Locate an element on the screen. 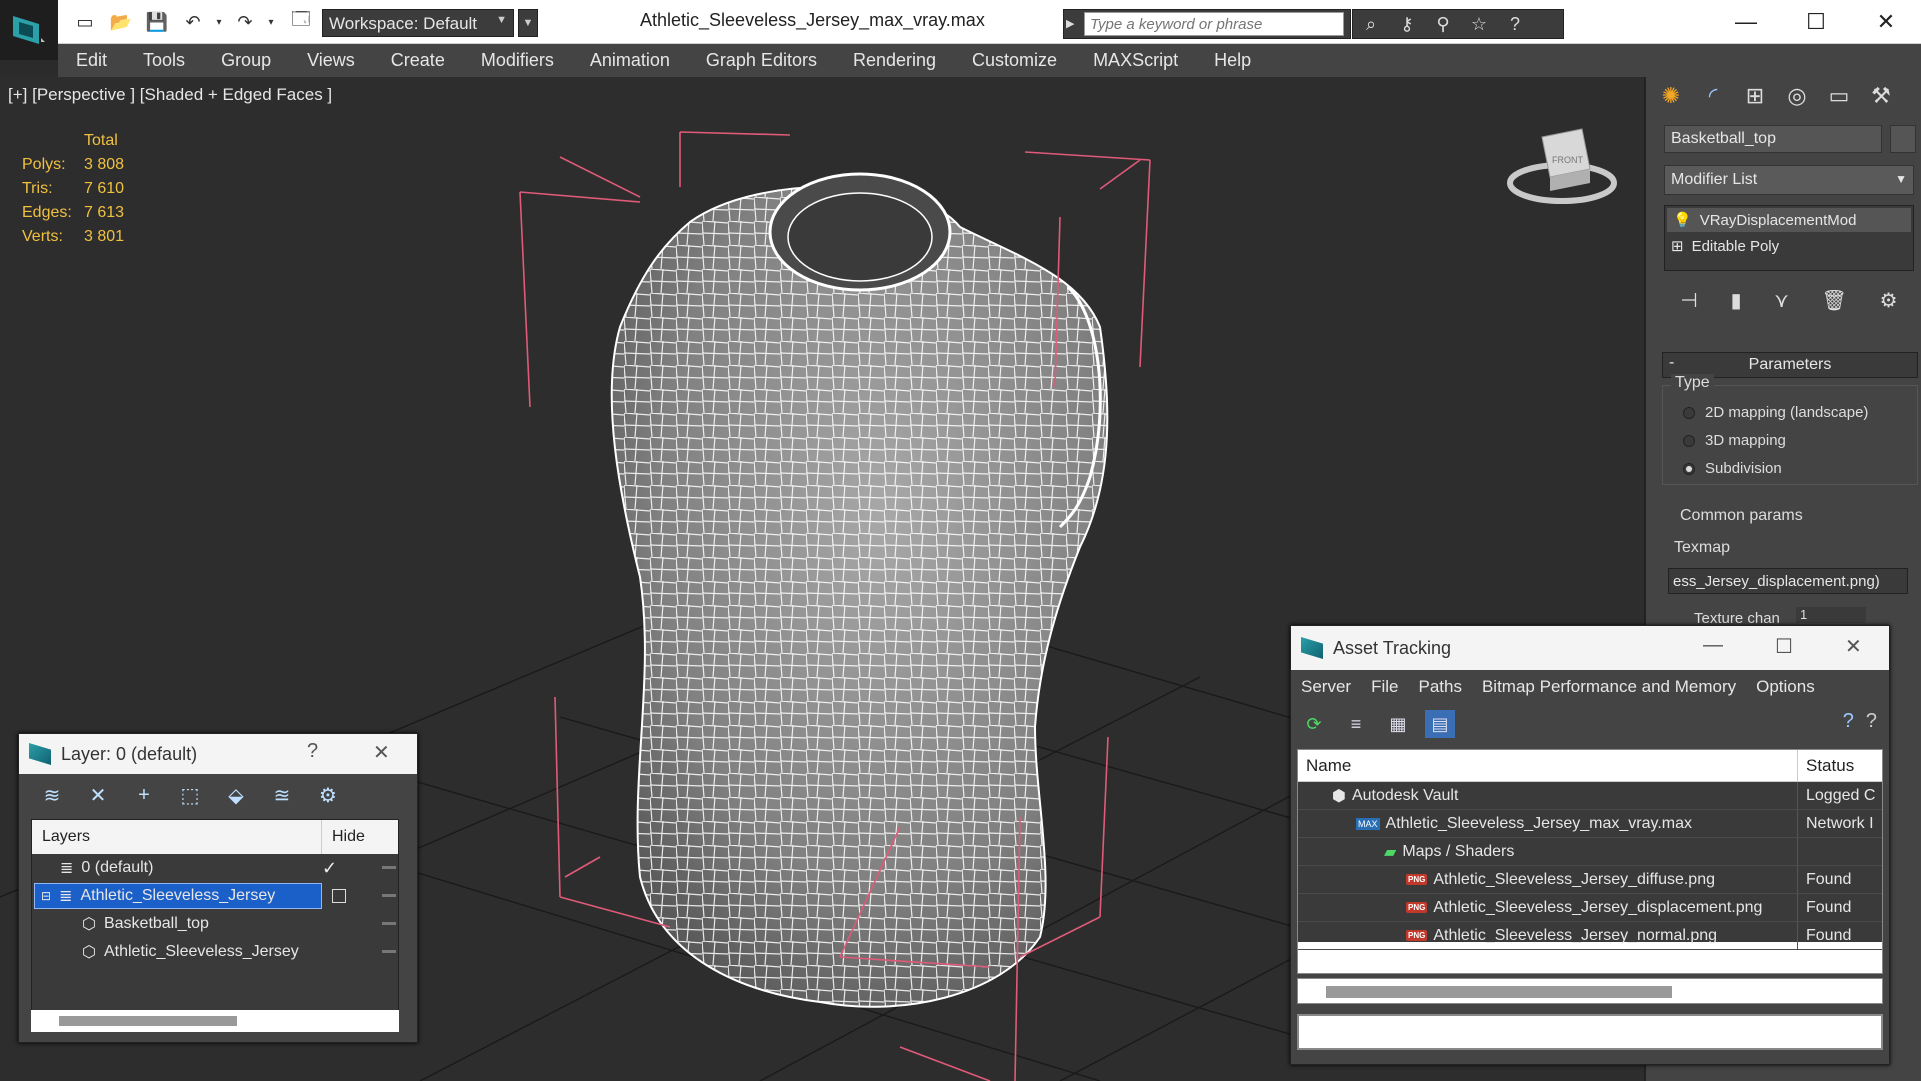  object-color-swatch is located at coordinates (1903, 139).